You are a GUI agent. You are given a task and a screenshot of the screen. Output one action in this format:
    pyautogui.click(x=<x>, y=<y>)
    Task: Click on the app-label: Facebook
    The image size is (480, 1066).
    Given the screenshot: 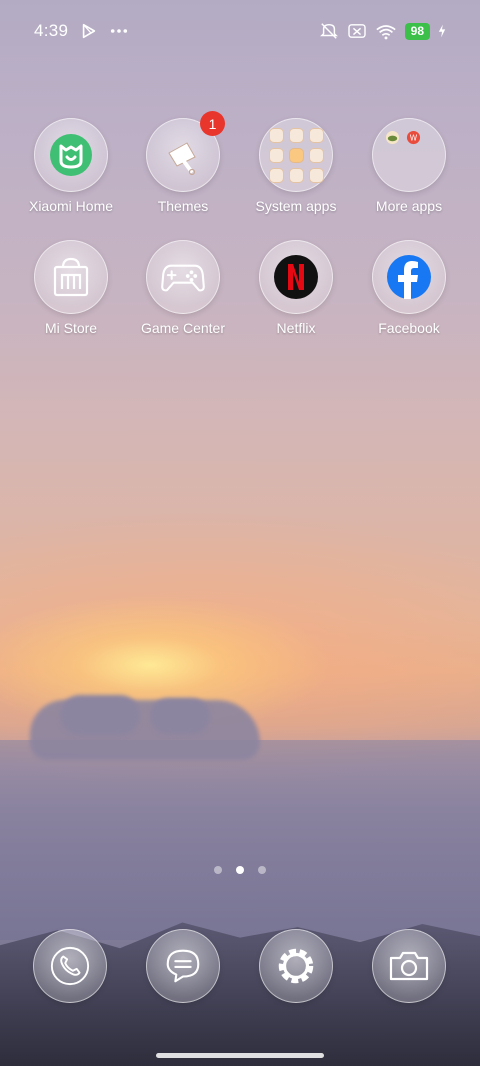 What is the action you would take?
    pyautogui.click(x=409, y=328)
    